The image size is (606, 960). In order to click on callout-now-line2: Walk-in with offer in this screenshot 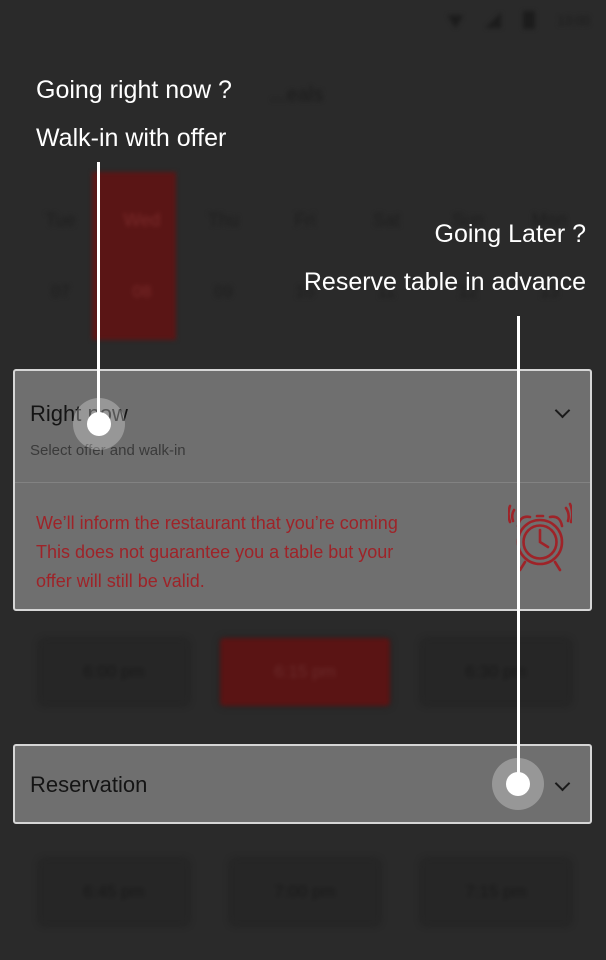, I will do `click(131, 138)`.